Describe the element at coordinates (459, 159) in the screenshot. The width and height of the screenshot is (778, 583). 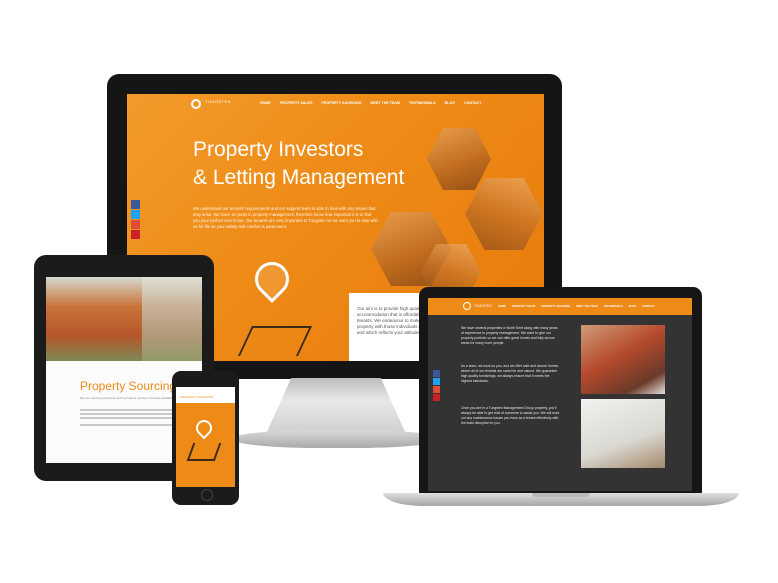
I see `hero-photo-family` at that location.